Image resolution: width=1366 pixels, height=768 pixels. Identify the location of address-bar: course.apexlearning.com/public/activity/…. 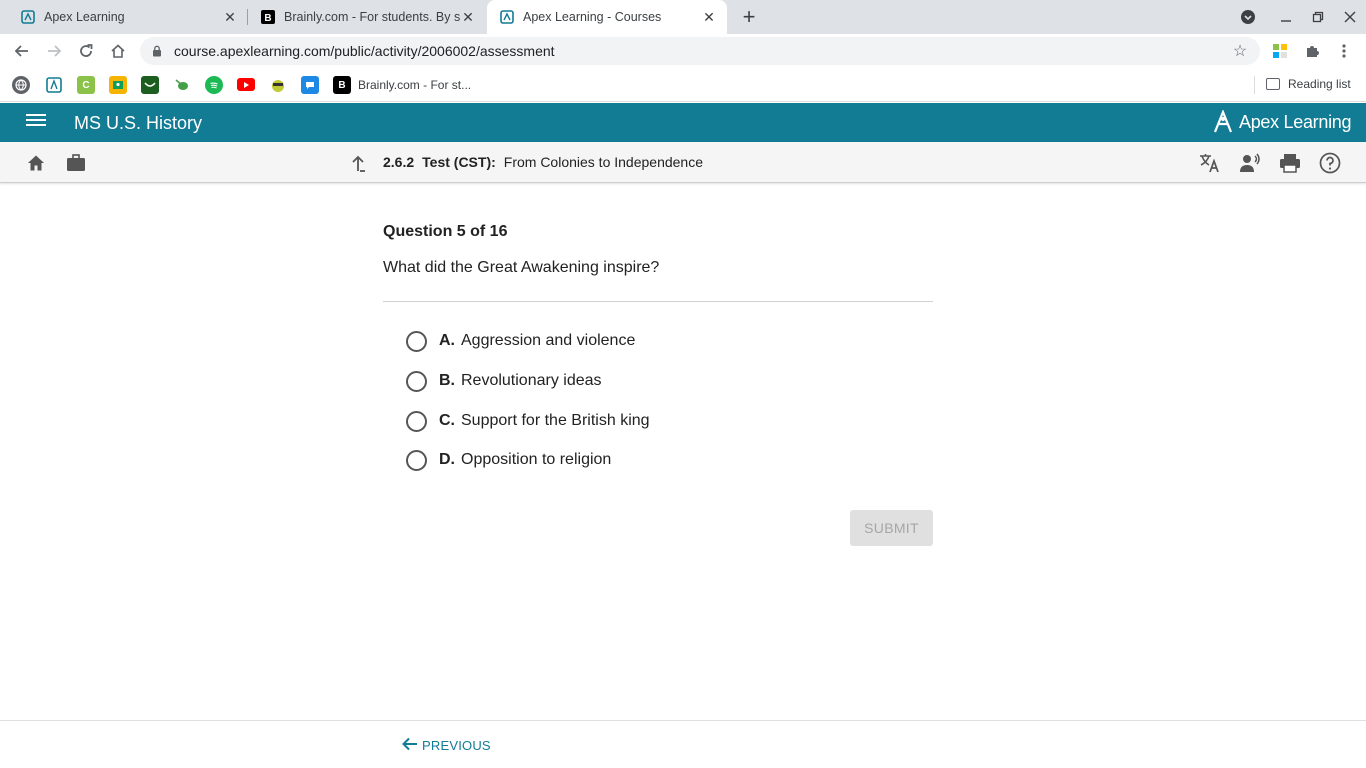
(700, 51).